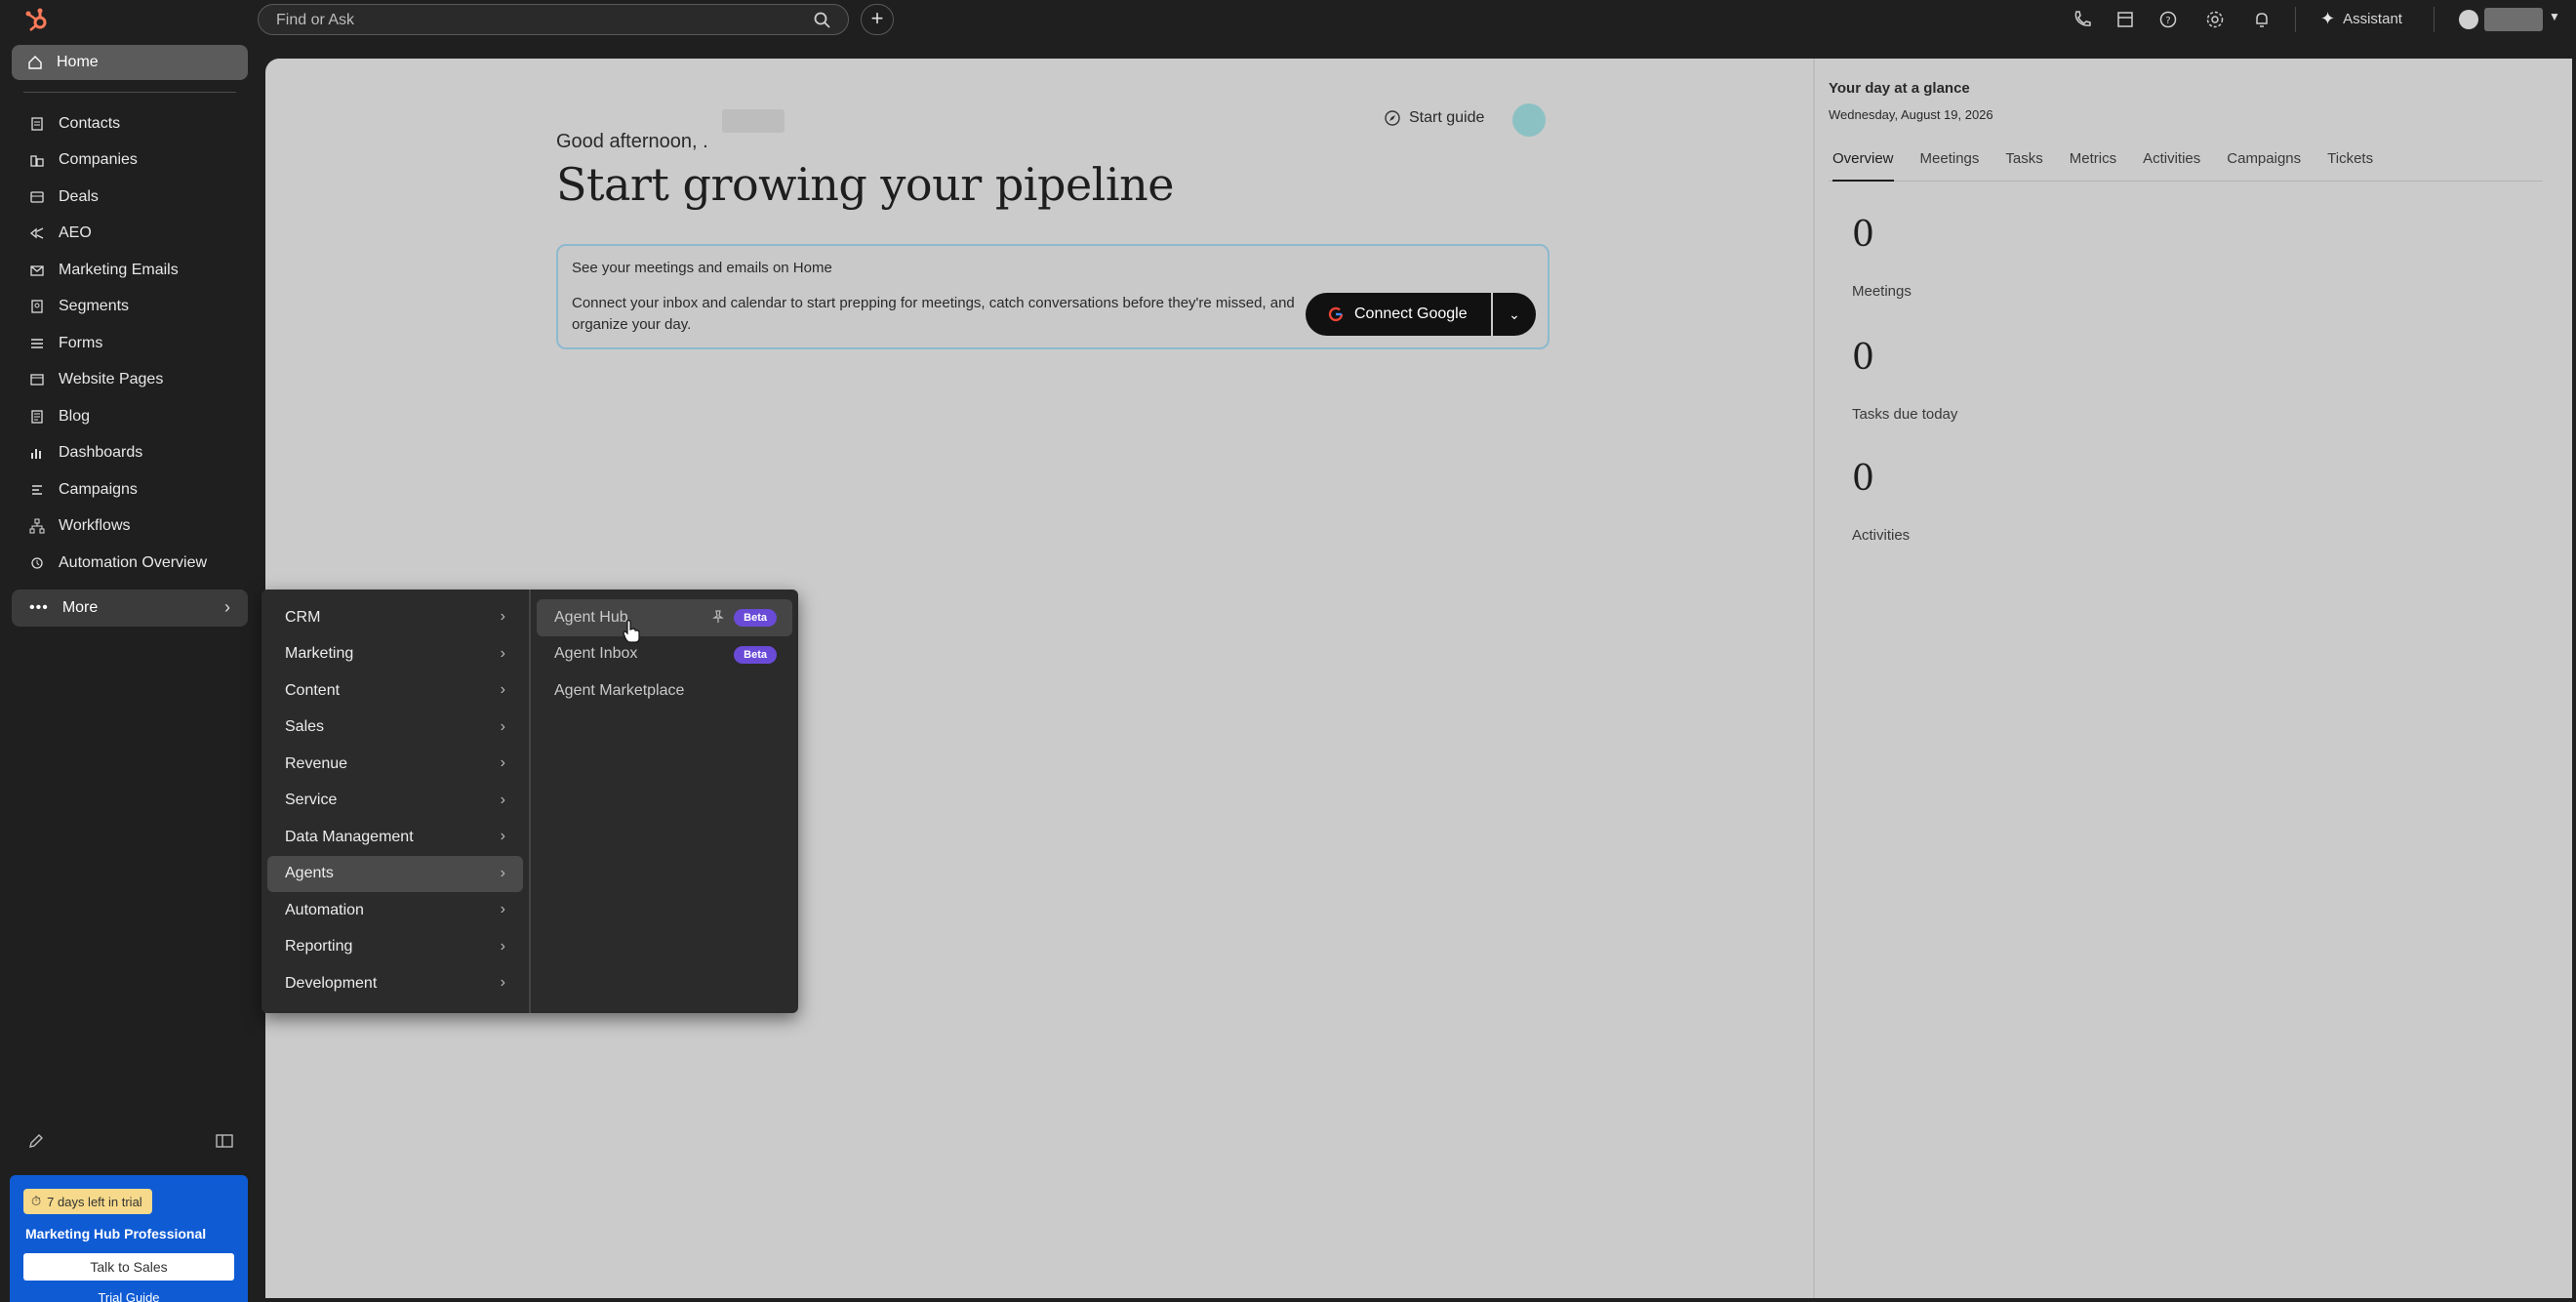 The width and height of the screenshot is (2576, 1302). I want to click on flyout-item-content: Content ›, so click(395, 691).